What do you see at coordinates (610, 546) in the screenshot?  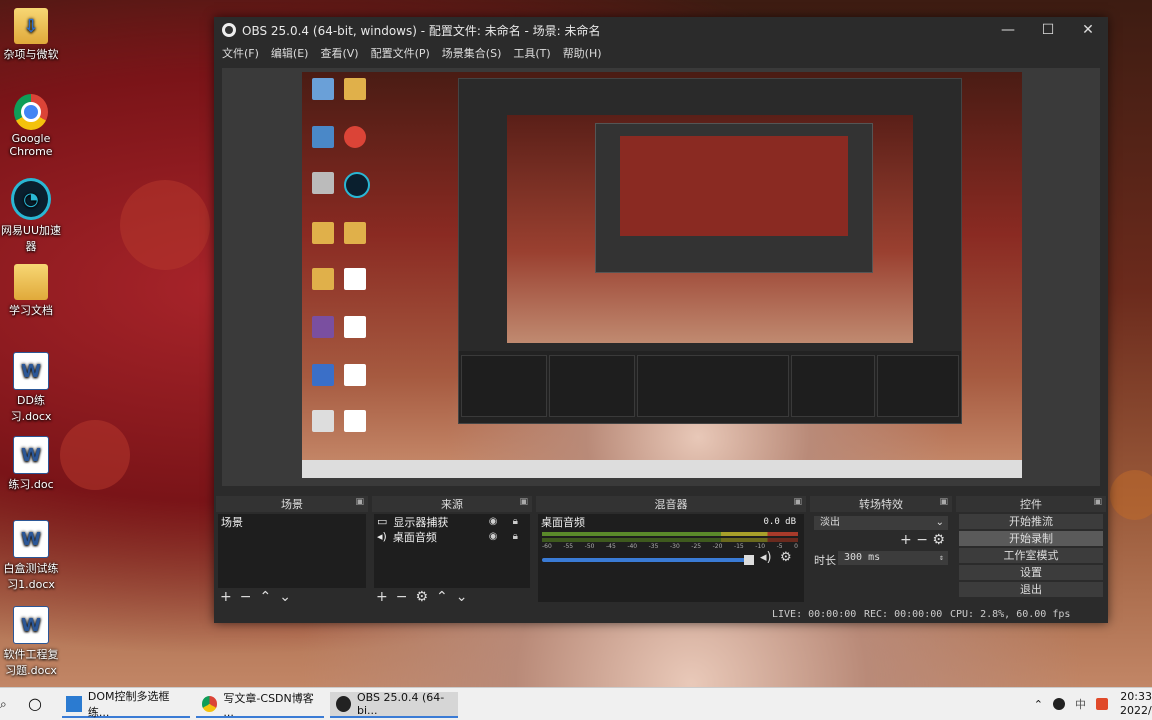 I see `scale-tick: -45` at bounding box center [610, 546].